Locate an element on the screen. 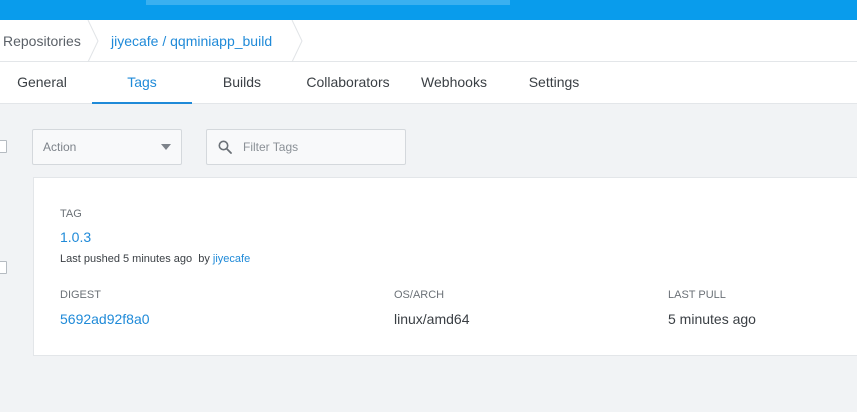 This screenshot has width=857, height=412. top-navigation-bar is located at coordinates (428, 10).